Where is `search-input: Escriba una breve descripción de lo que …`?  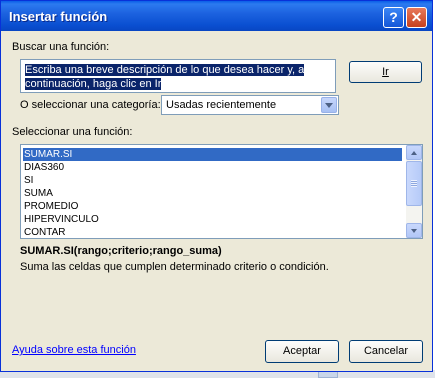 search-input: Escriba una breve descripción de lo que … is located at coordinates (178, 76).